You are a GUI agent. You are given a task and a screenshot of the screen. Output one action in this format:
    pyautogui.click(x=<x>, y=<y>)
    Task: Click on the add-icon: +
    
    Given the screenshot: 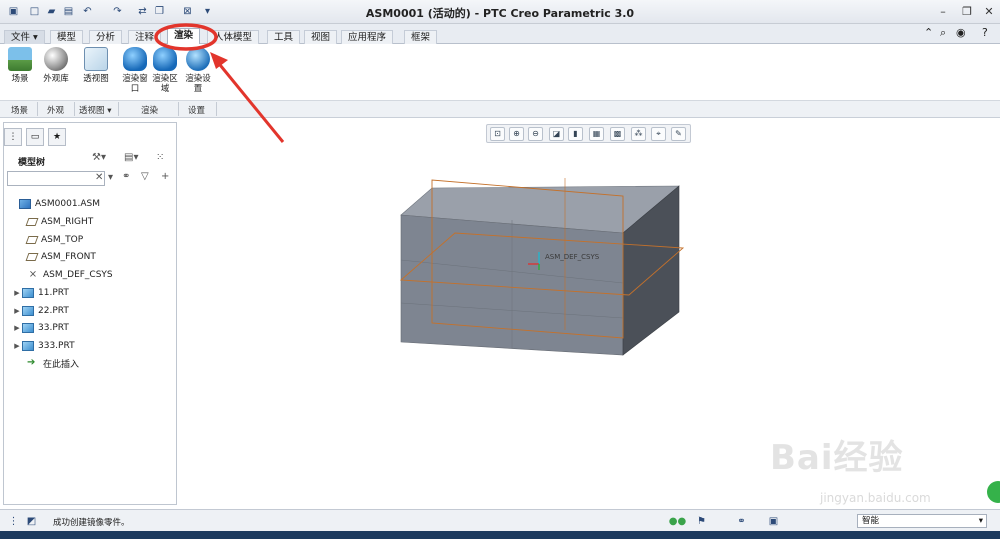 What is the action you would take?
    pyautogui.click(x=165, y=176)
    